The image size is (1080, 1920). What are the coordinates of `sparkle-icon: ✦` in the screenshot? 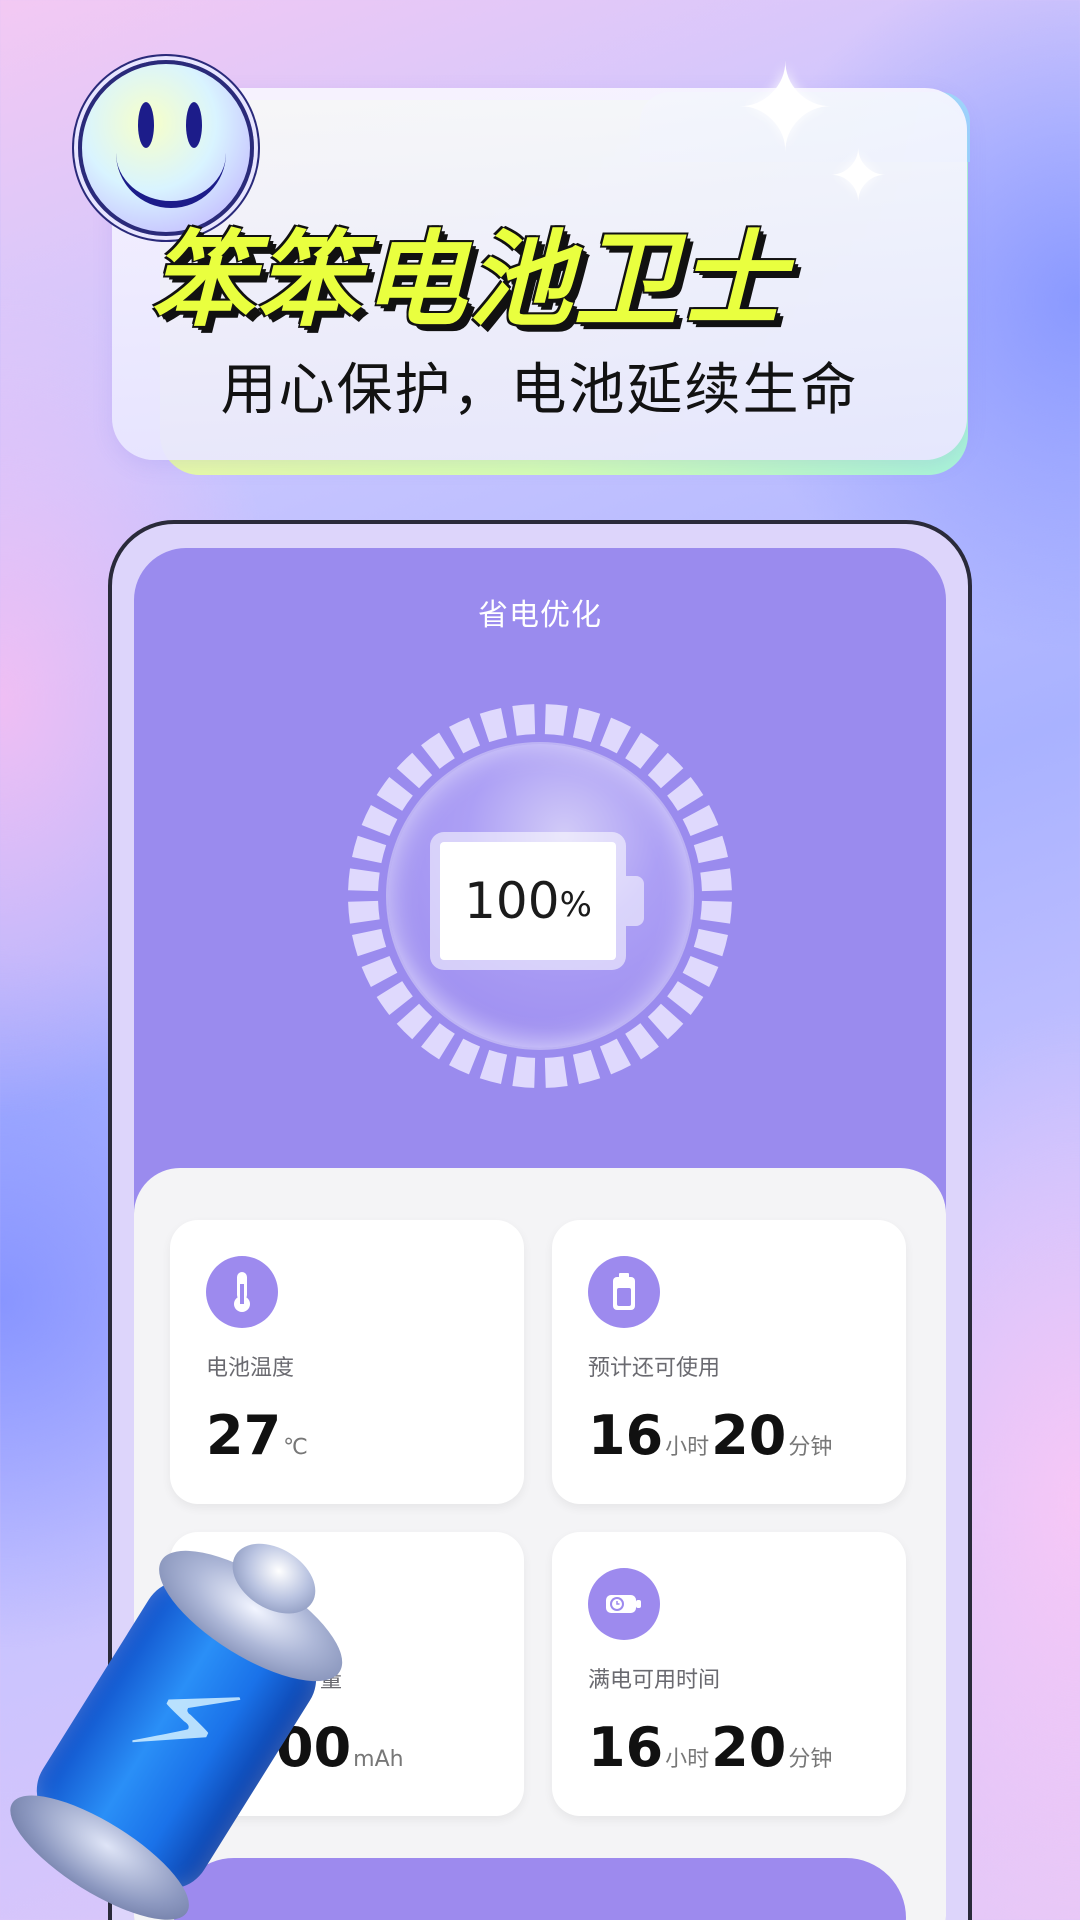 It's located at (785, 109).